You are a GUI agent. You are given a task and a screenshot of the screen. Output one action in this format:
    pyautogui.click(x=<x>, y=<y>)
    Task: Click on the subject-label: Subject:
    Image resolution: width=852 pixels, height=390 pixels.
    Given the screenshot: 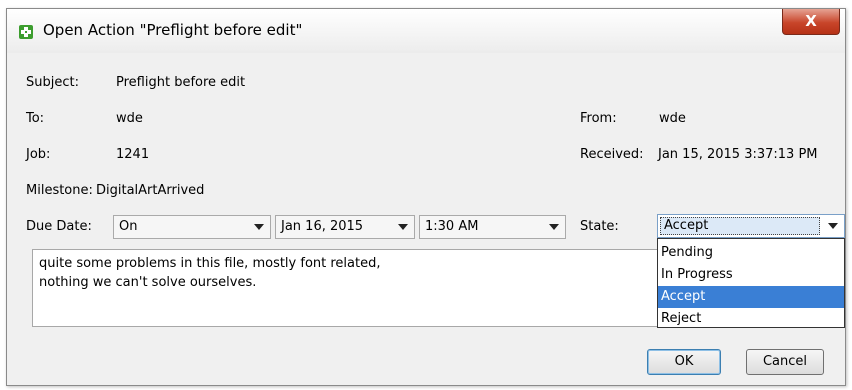 What is the action you would take?
    pyautogui.click(x=52, y=82)
    